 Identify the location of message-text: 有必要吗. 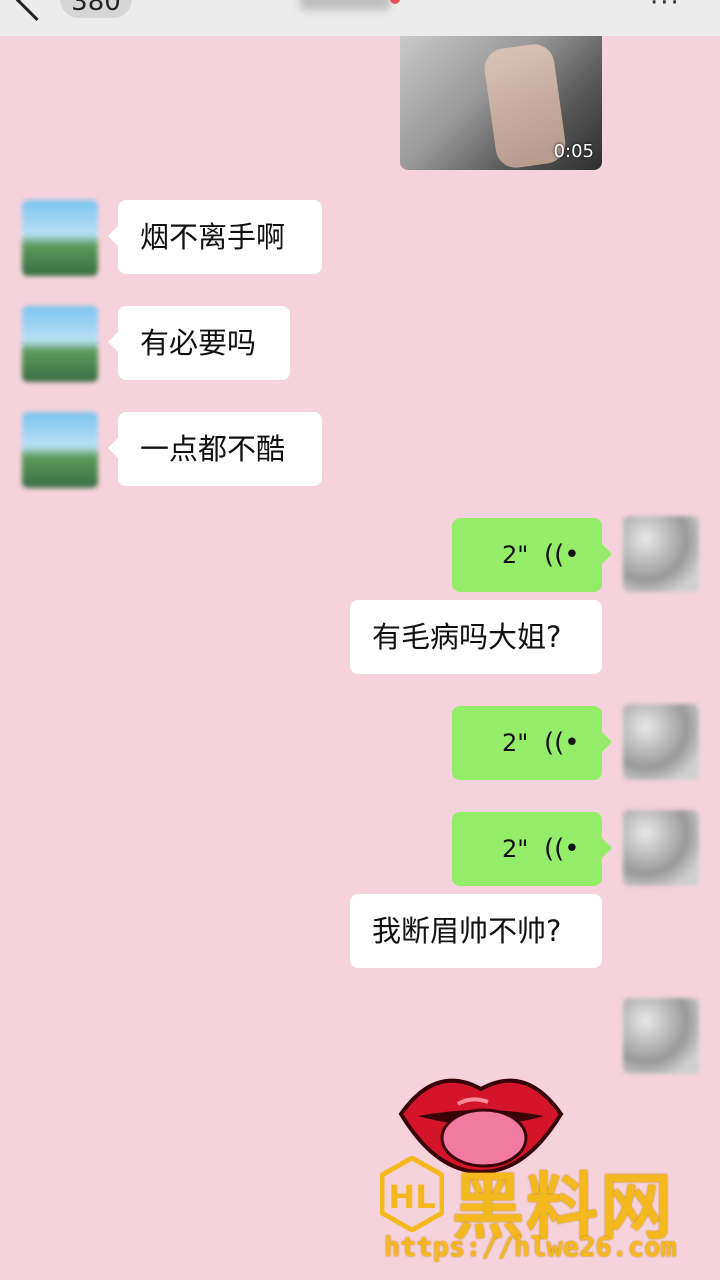
(198, 343).